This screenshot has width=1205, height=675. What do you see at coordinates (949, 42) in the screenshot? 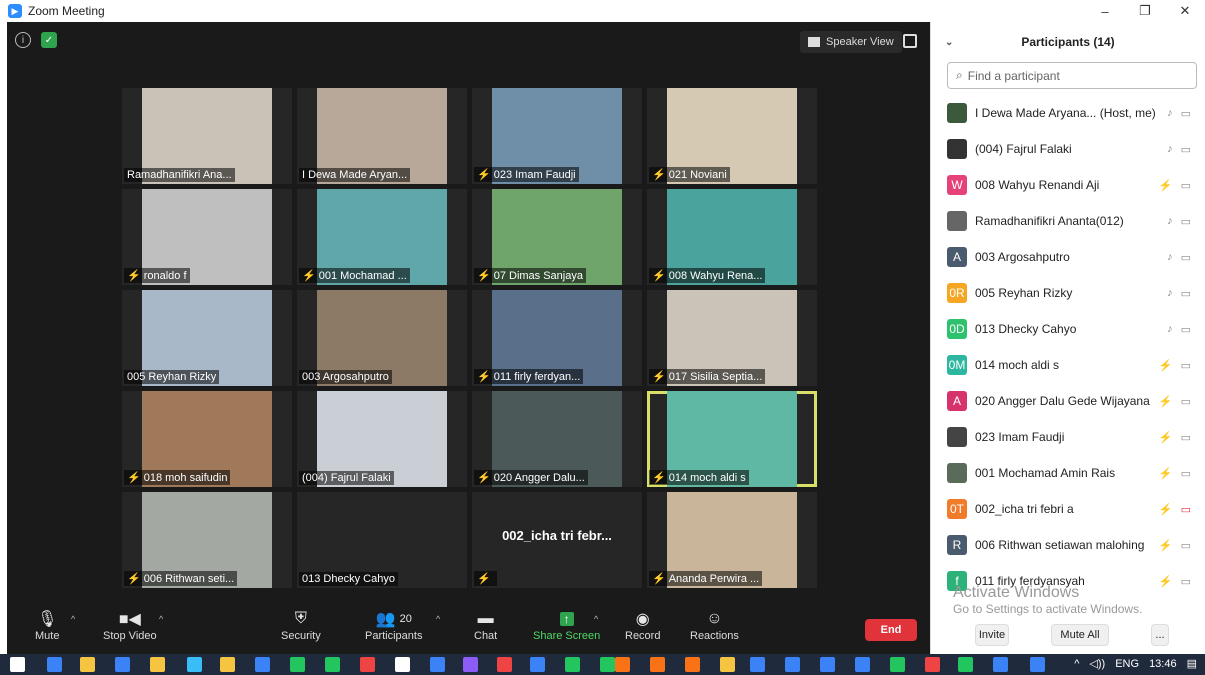
I see `collapse-chevron-icon: ⌄` at bounding box center [949, 42].